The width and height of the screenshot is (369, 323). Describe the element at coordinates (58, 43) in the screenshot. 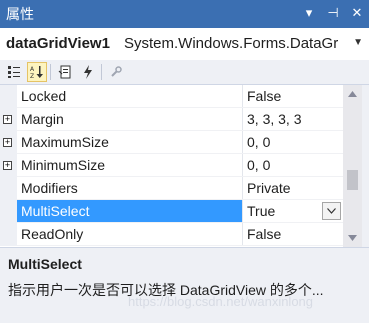

I see `object-name: dataGridView1` at that location.